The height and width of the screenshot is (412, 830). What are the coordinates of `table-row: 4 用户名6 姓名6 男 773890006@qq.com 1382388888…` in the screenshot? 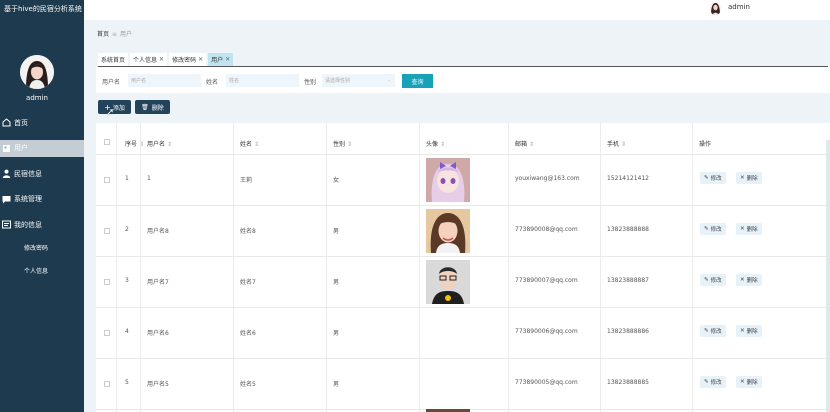 It's located at (463, 333).